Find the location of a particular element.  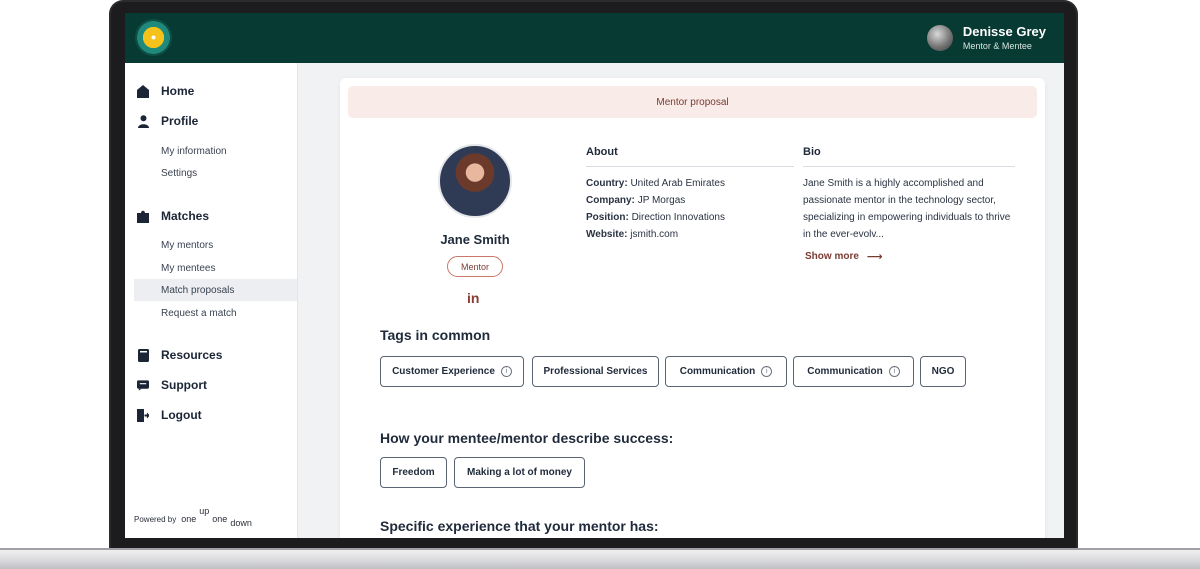

user-name: Denisse Grey is located at coordinates (1004, 31).